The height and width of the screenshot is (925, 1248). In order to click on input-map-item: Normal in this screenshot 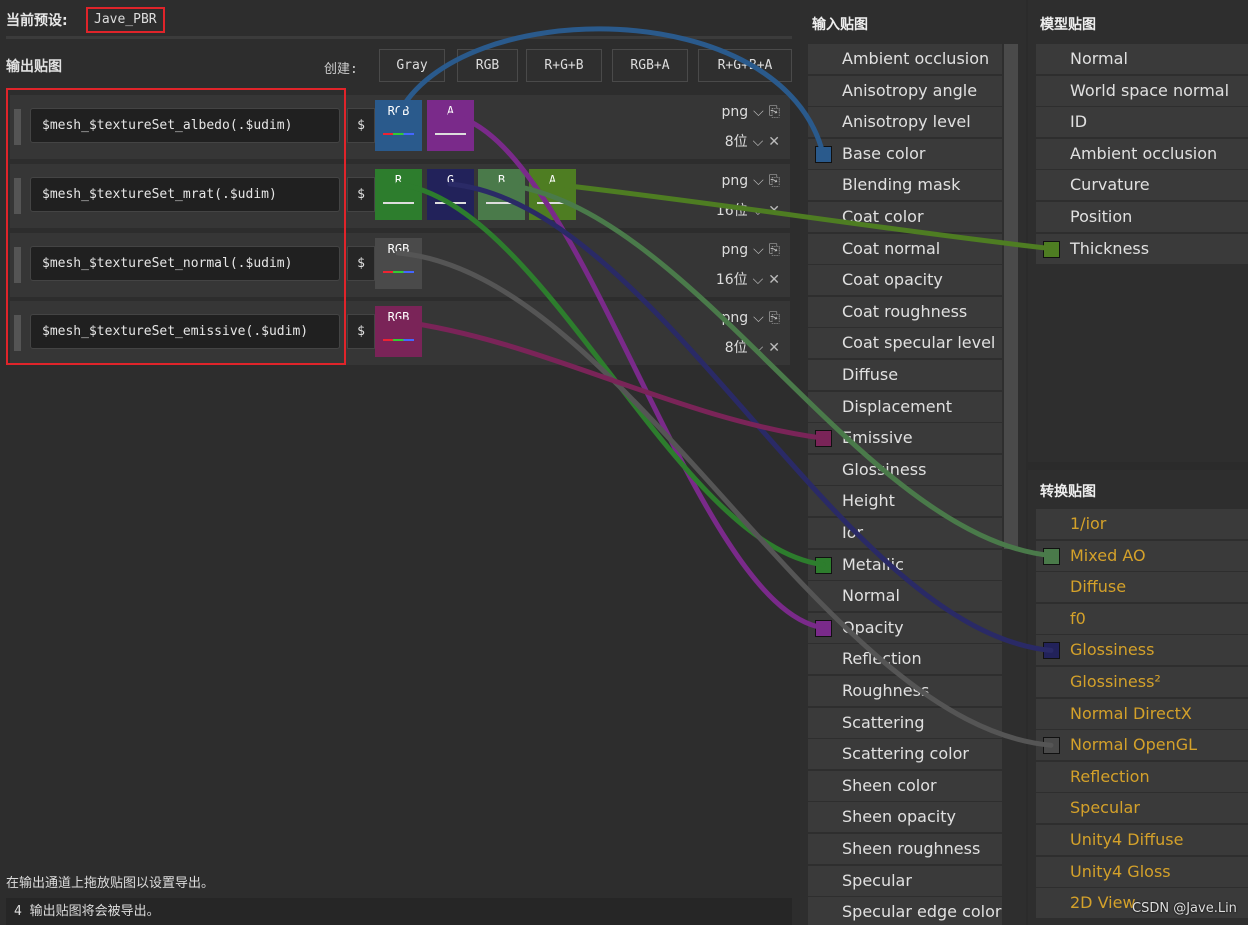, I will do `click(905, 596)`.